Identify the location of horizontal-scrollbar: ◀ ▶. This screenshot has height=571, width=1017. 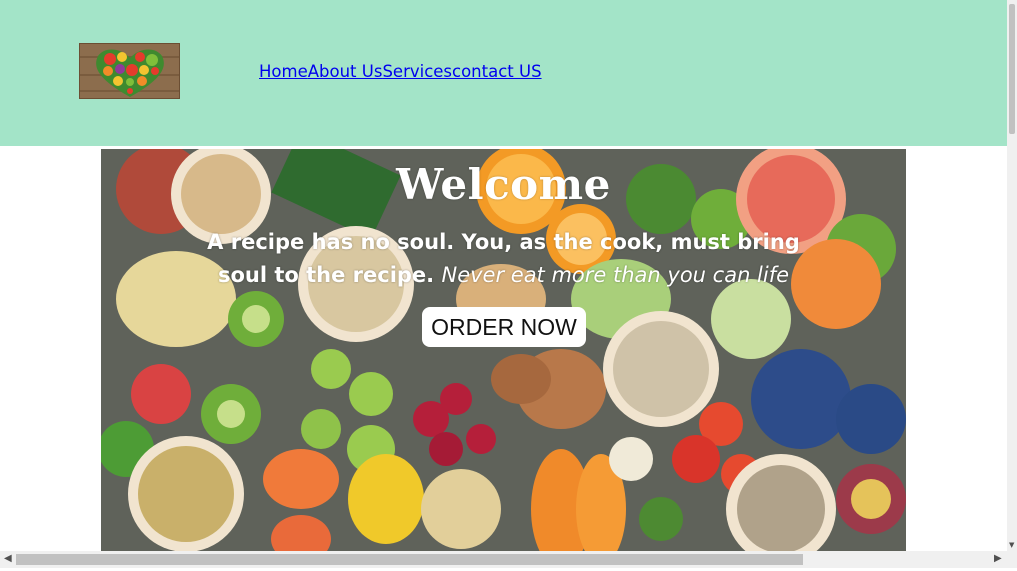
(508, 559).